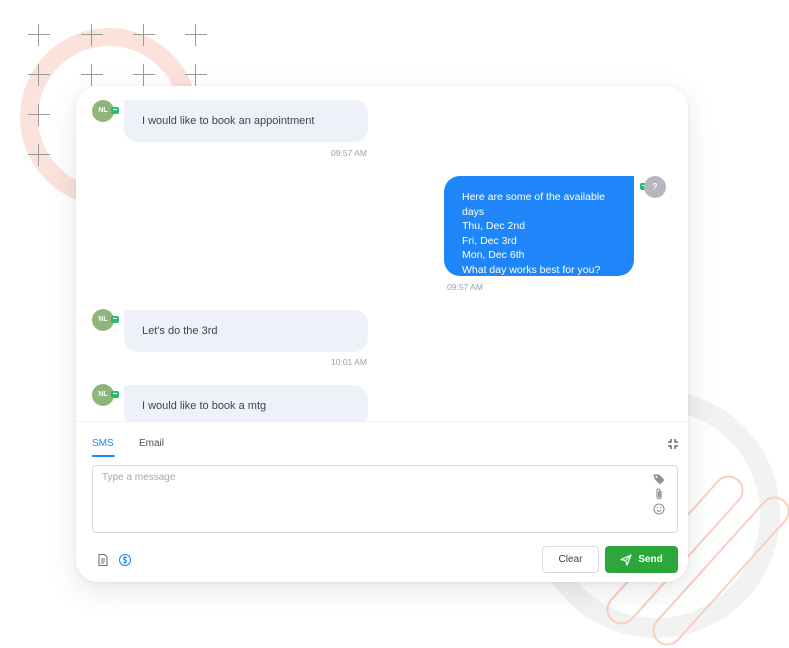 Image resolution: width=789 pixels, height=648 pixels. Describe the element at coordinates (626, 559) in the screenshot. I see `send-icon` at that location.